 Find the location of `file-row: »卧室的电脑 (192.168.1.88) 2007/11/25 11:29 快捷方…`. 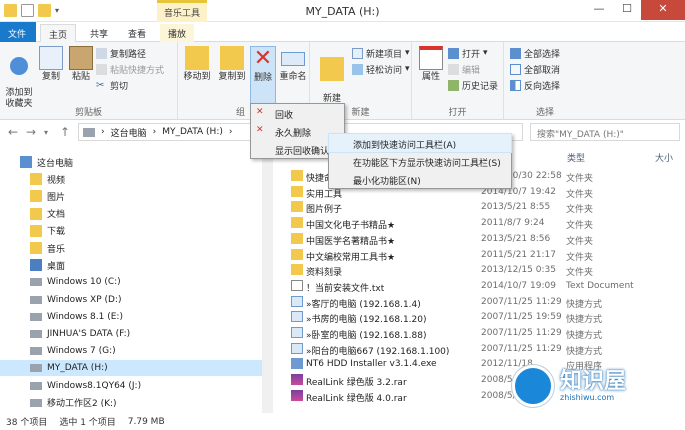

file-row: »卧室的电脑 (192.168.1.88) 2007/11/25 11:29 快捷方… is located at coordinates (479, 333).